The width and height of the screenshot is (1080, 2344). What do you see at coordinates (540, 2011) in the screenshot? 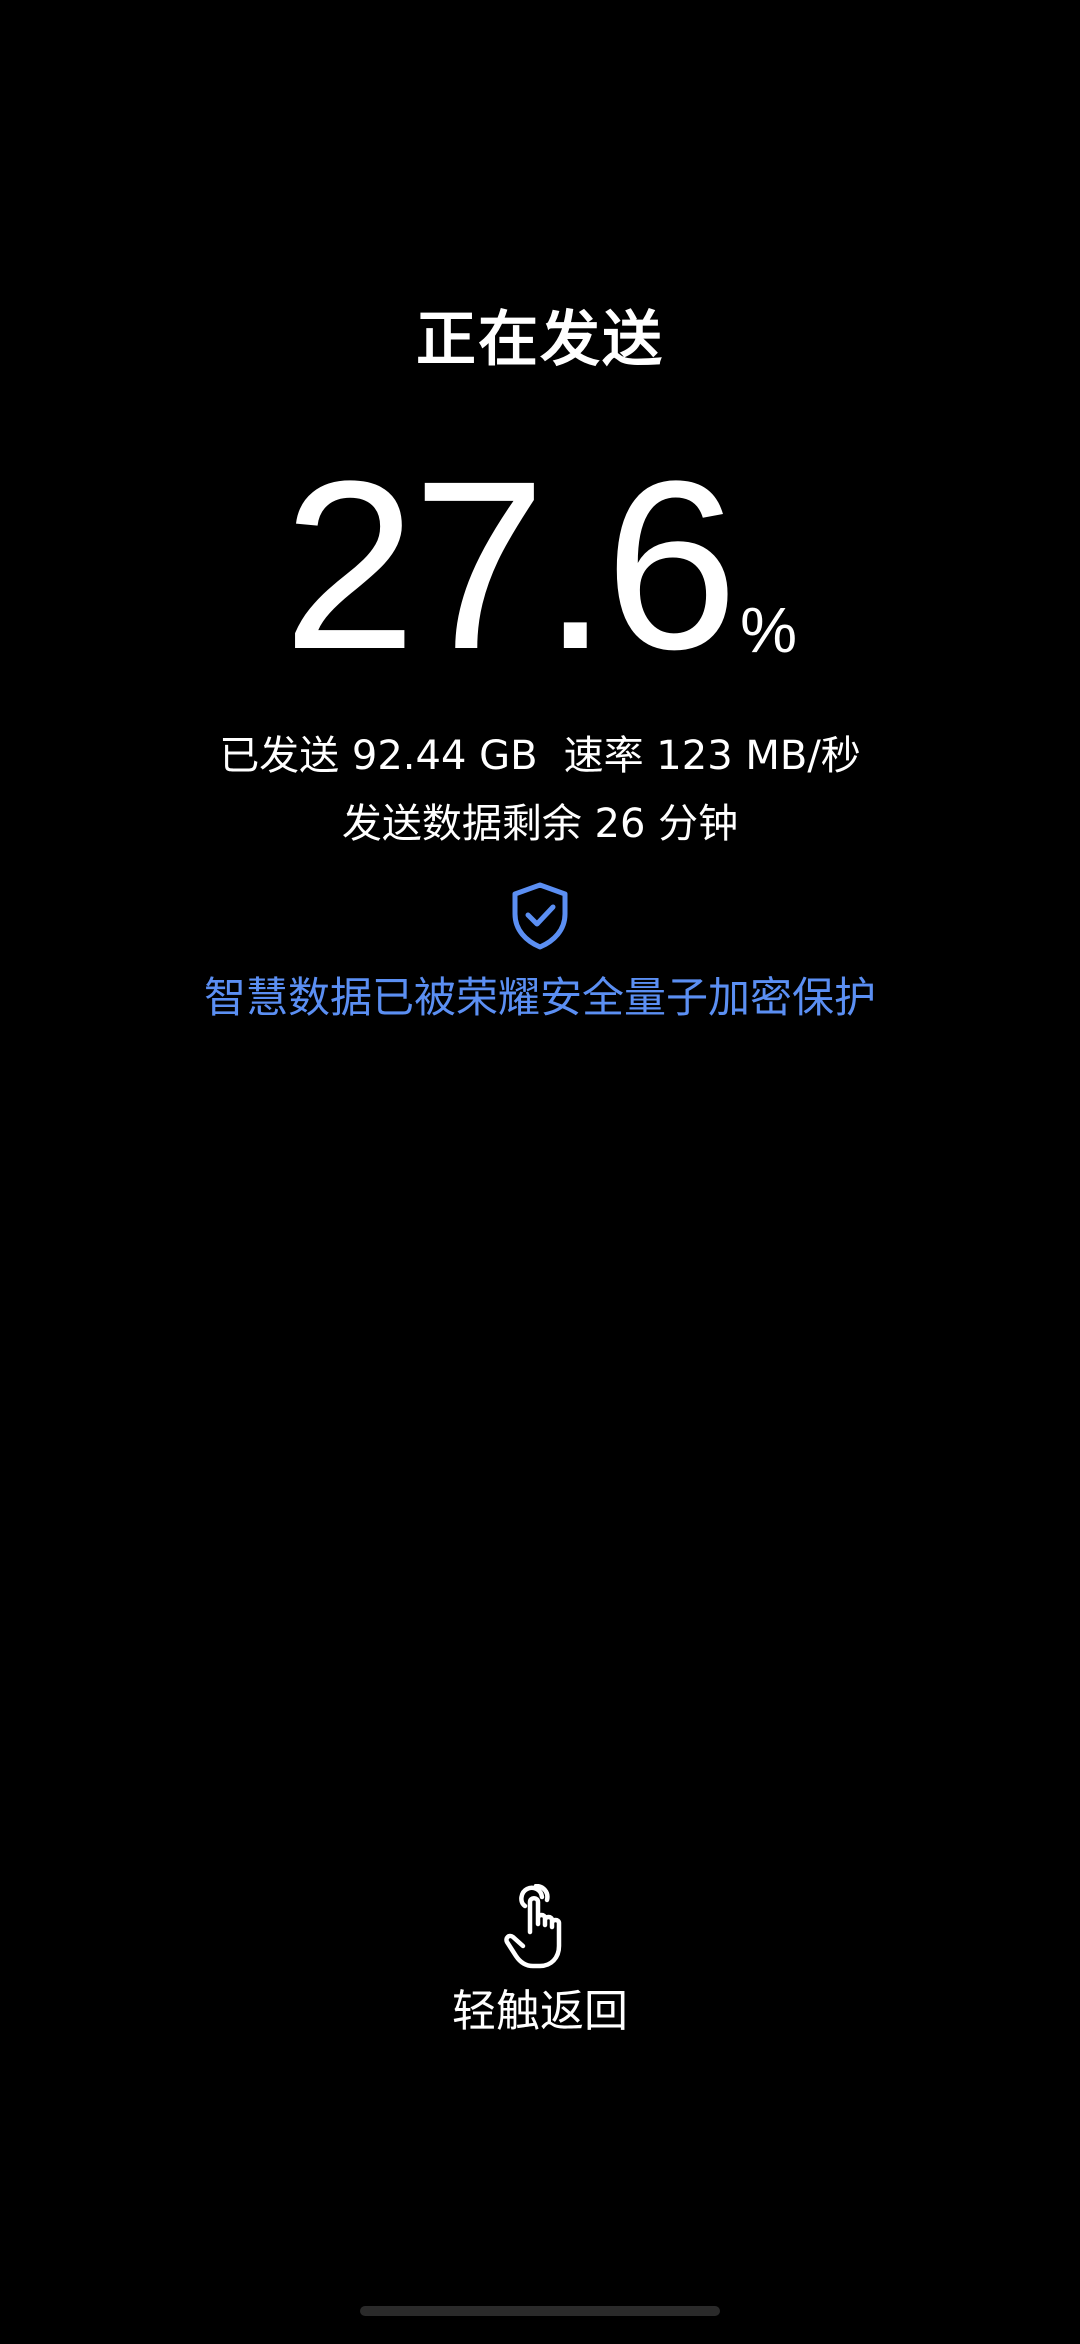
I see `tap-to-return-label: 轻触返回` at bounding box center [540, 2011].